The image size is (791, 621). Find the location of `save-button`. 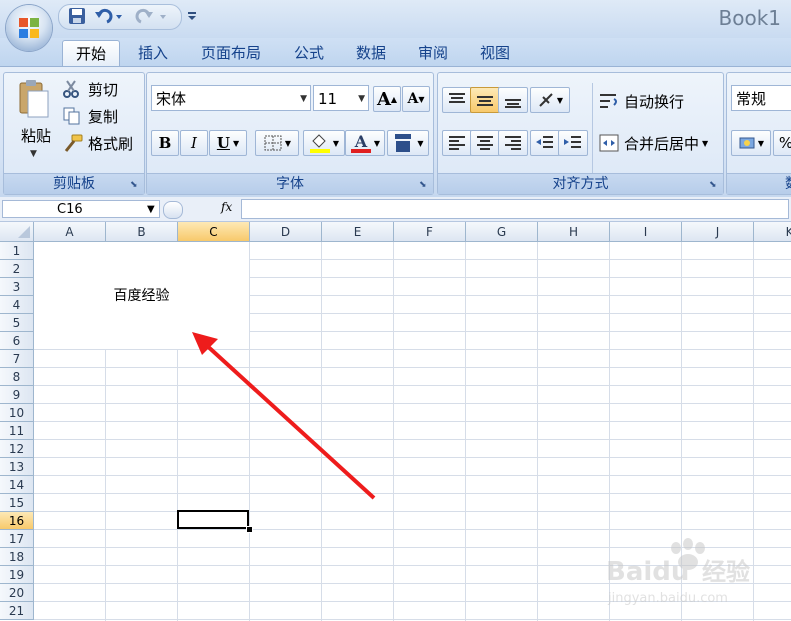

save-button is located at coordinates (77, 16).